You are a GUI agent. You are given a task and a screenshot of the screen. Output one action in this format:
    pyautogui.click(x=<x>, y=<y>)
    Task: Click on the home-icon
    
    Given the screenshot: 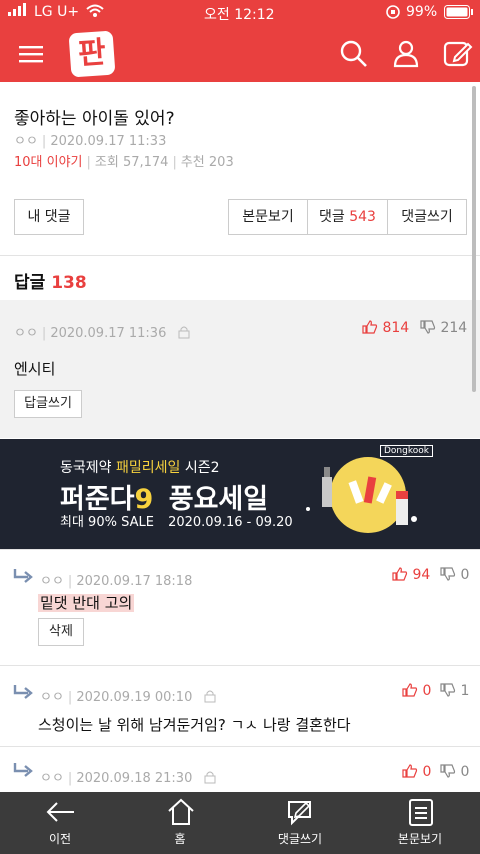 What is the action you would take?
    pyautogui.click(x=181, y=811)
    